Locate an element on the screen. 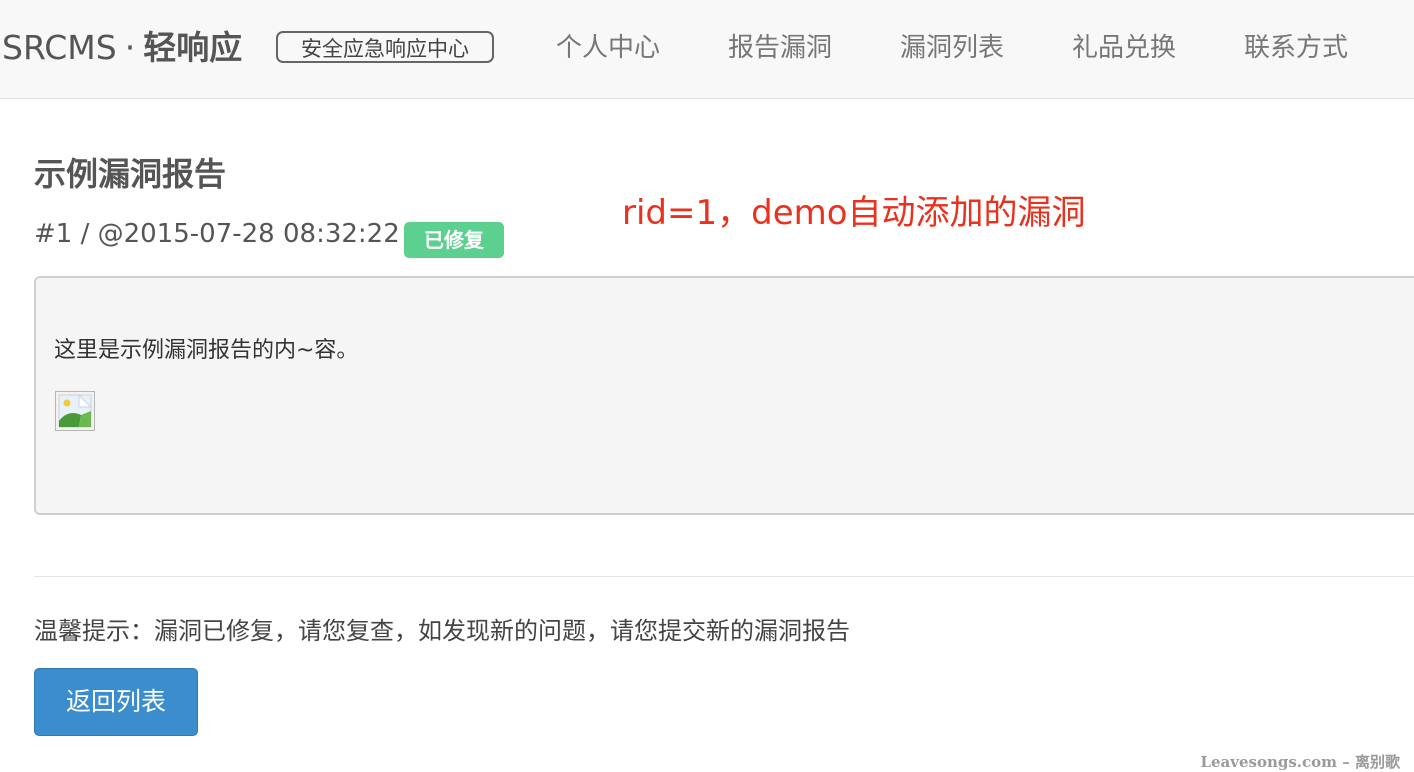 The image size is (1414, 772). brand-name-cn: 轻响应 is located at coordinates (193, 47).